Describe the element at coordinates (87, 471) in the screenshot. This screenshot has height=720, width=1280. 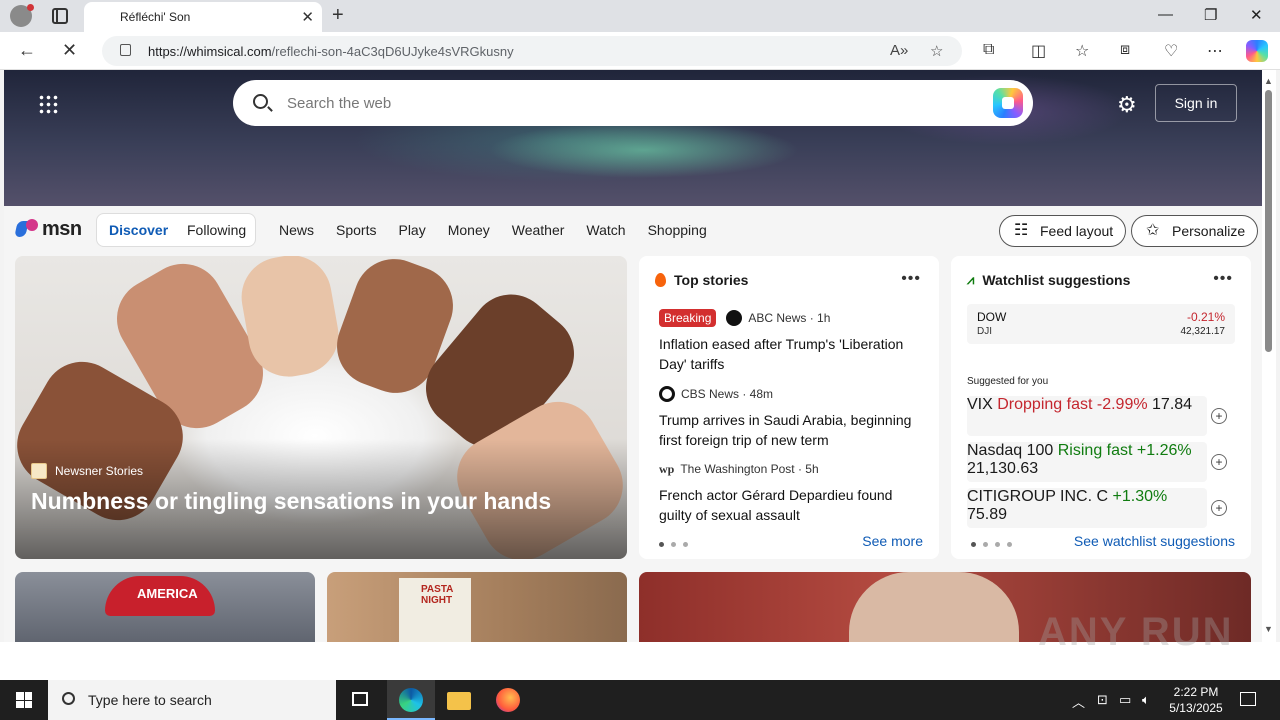
I see `story-source: Newsner Stories` at that location.